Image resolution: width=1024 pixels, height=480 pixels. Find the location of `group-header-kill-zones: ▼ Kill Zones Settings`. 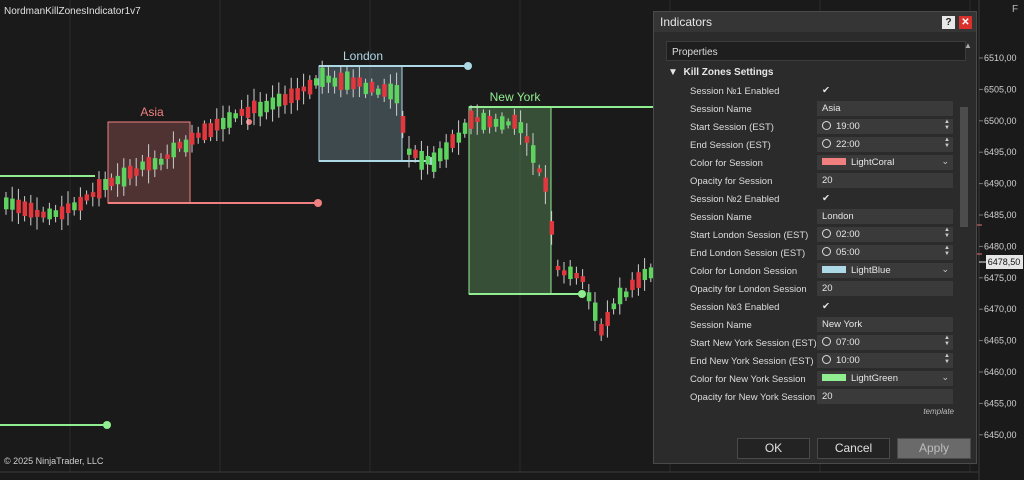

group-header-kill-zones: ▼ Kill Zones Settings is located at coordinates (720, 72).